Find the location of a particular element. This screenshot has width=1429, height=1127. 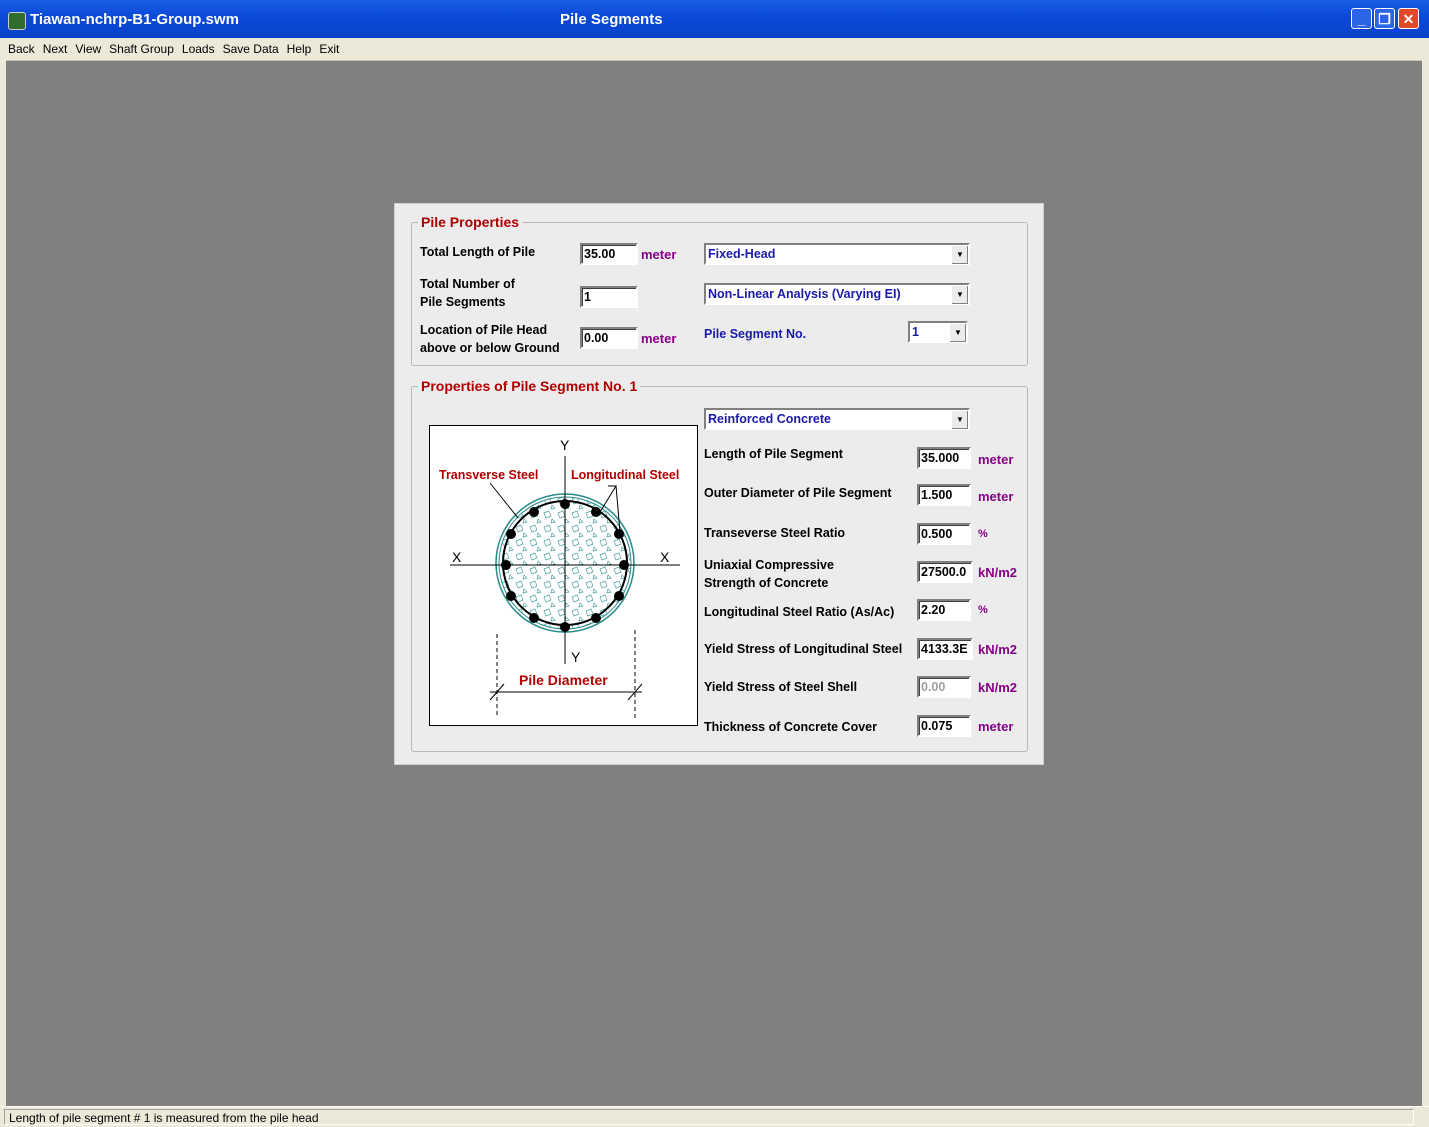

total-length-label: Total Length of Pile is located at coordinates (478, 252).